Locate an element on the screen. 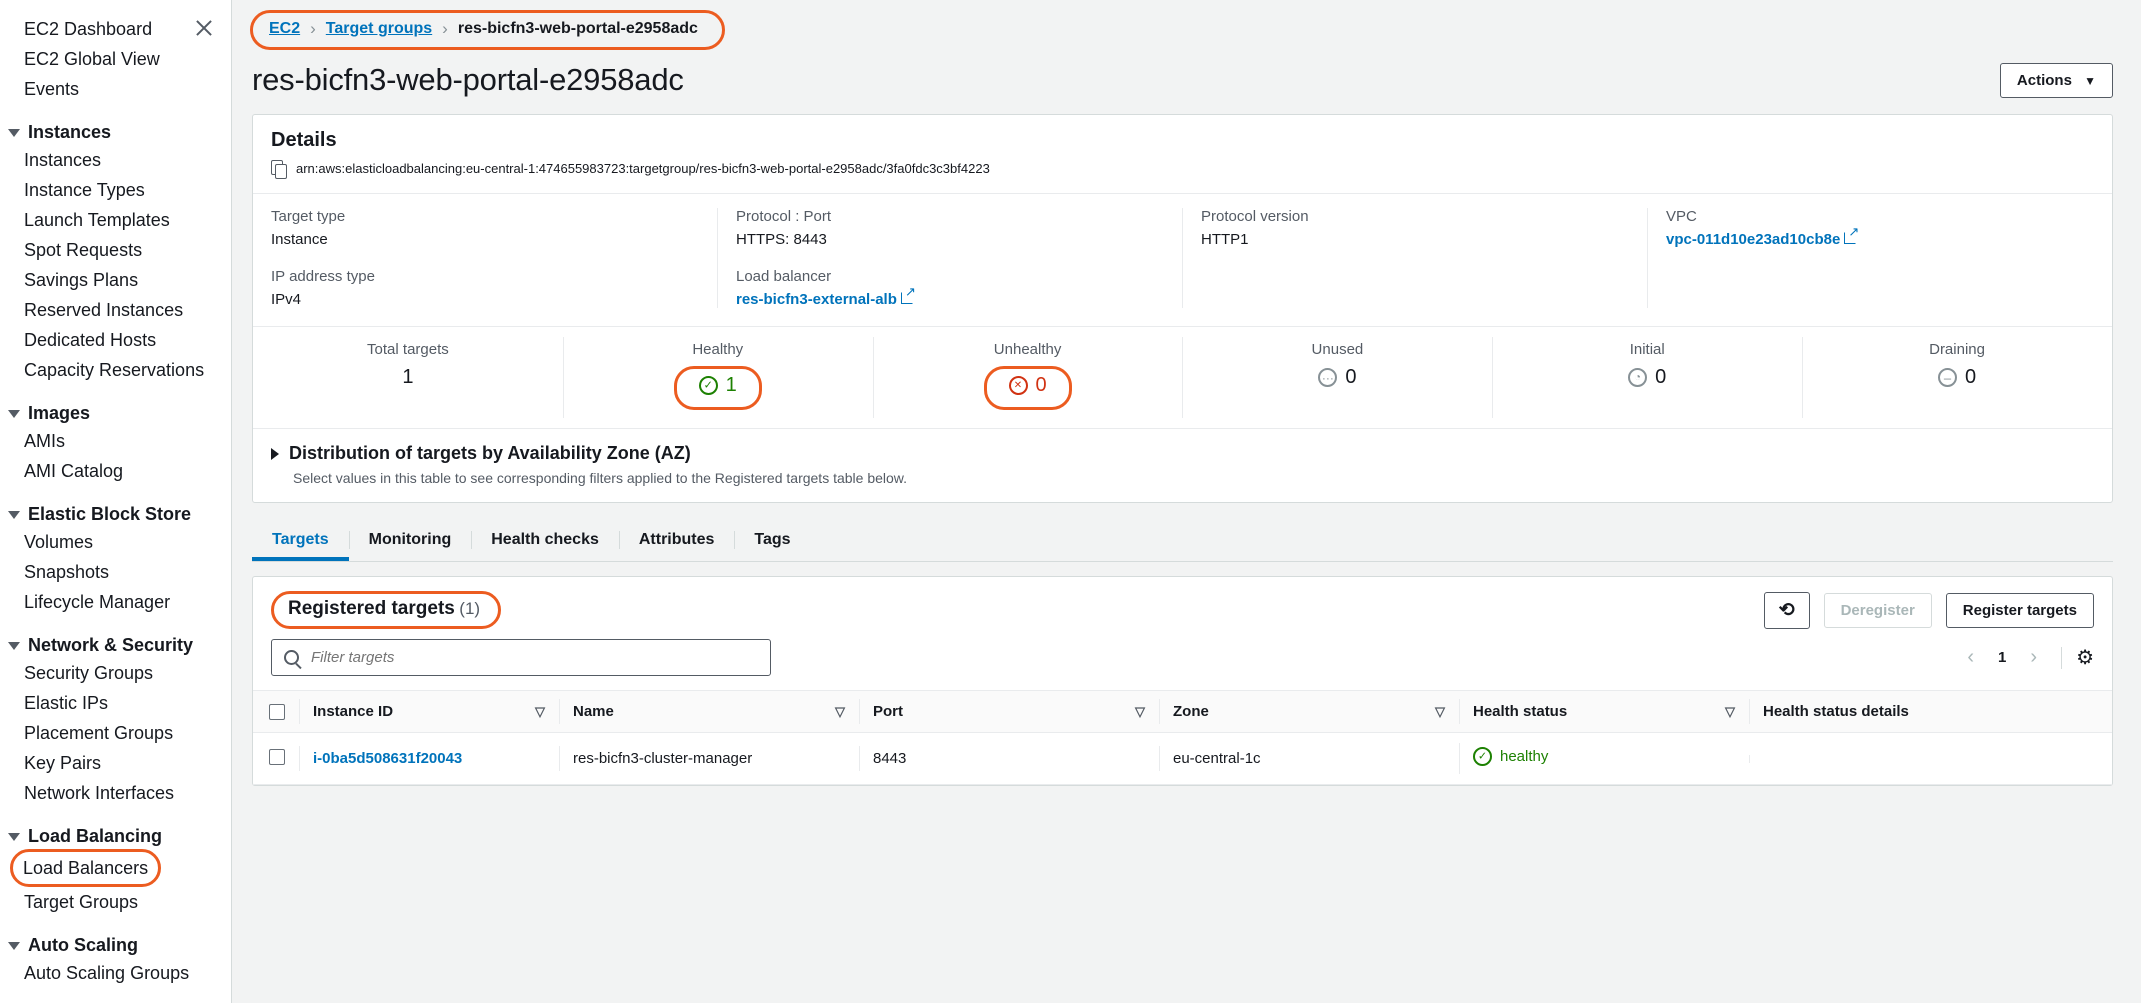 The width and height of the screenshot is (2141, 1003). protocol-version-label: Protocol version is located at coordinates (1255, 216).